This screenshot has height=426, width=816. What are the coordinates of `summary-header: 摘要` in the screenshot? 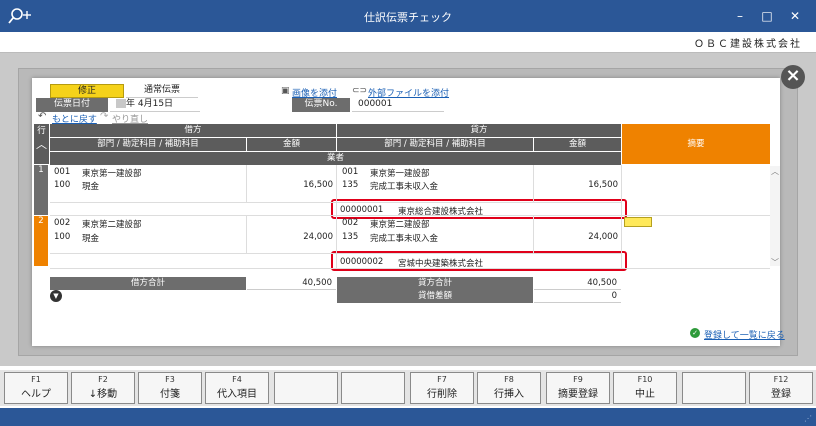 It's located at (696, 144).